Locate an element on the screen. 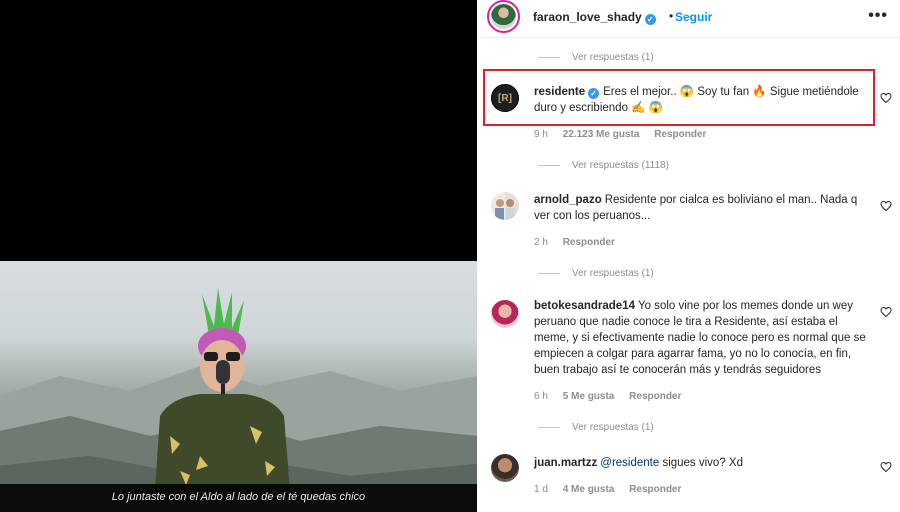 The width and height of the screenshot is (900, 512). comment-meta: 6 h 5 Me gusta Responder is located at coordinates (613, 396).